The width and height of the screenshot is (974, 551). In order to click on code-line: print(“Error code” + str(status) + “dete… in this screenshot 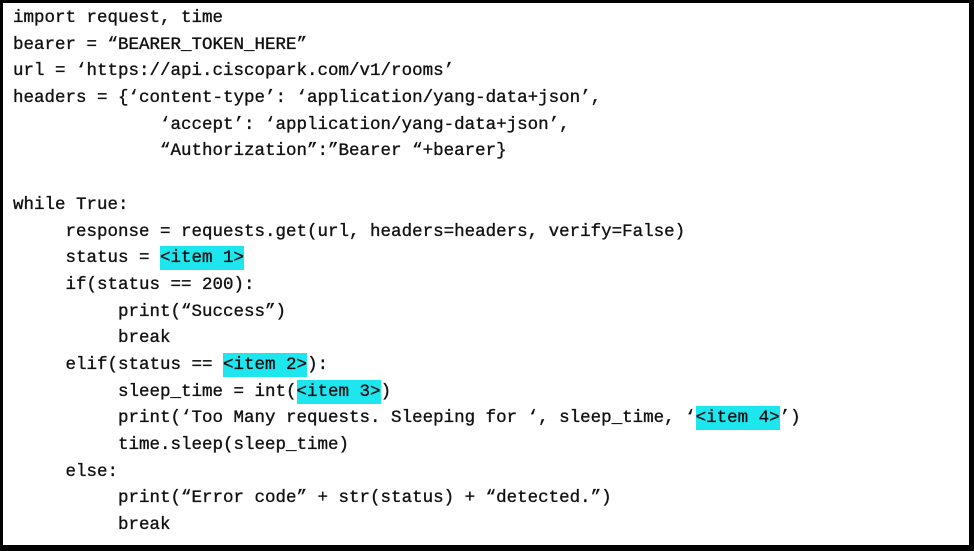, I will do `click(407, 498)`.